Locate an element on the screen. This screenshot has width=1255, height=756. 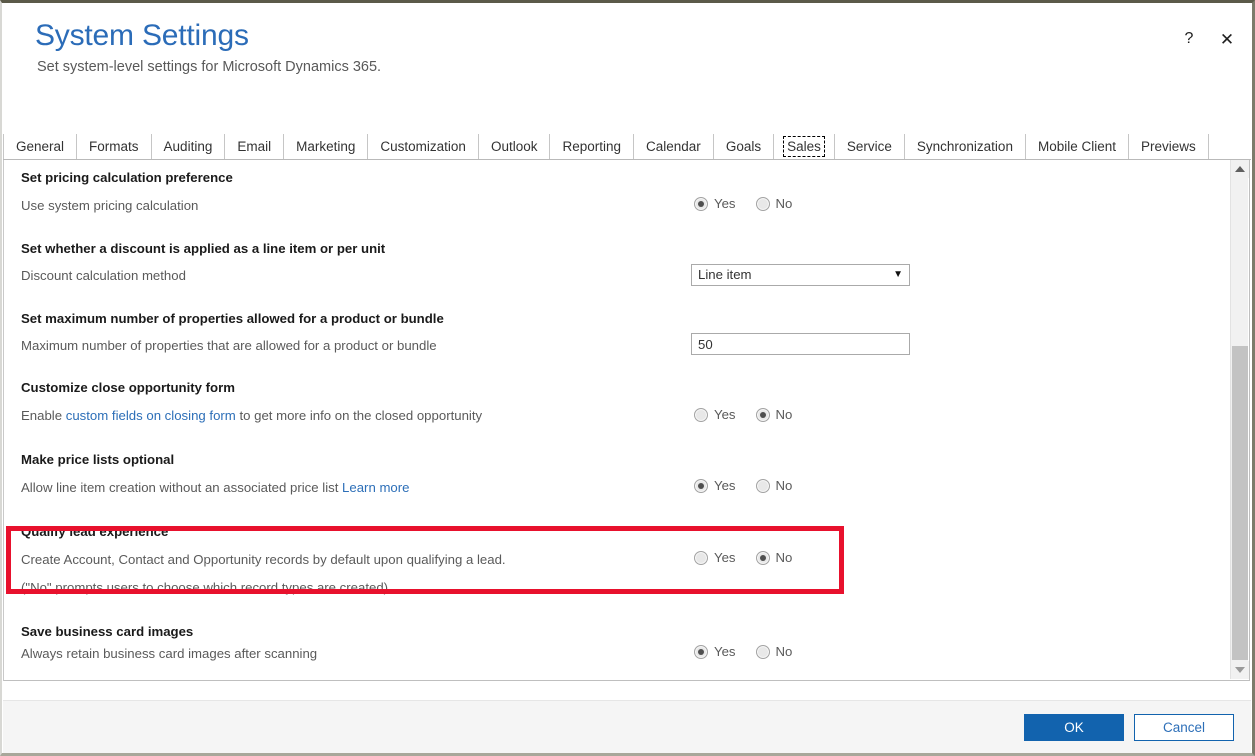
radio-pricing-no: No is located at coordinates (774, 203).